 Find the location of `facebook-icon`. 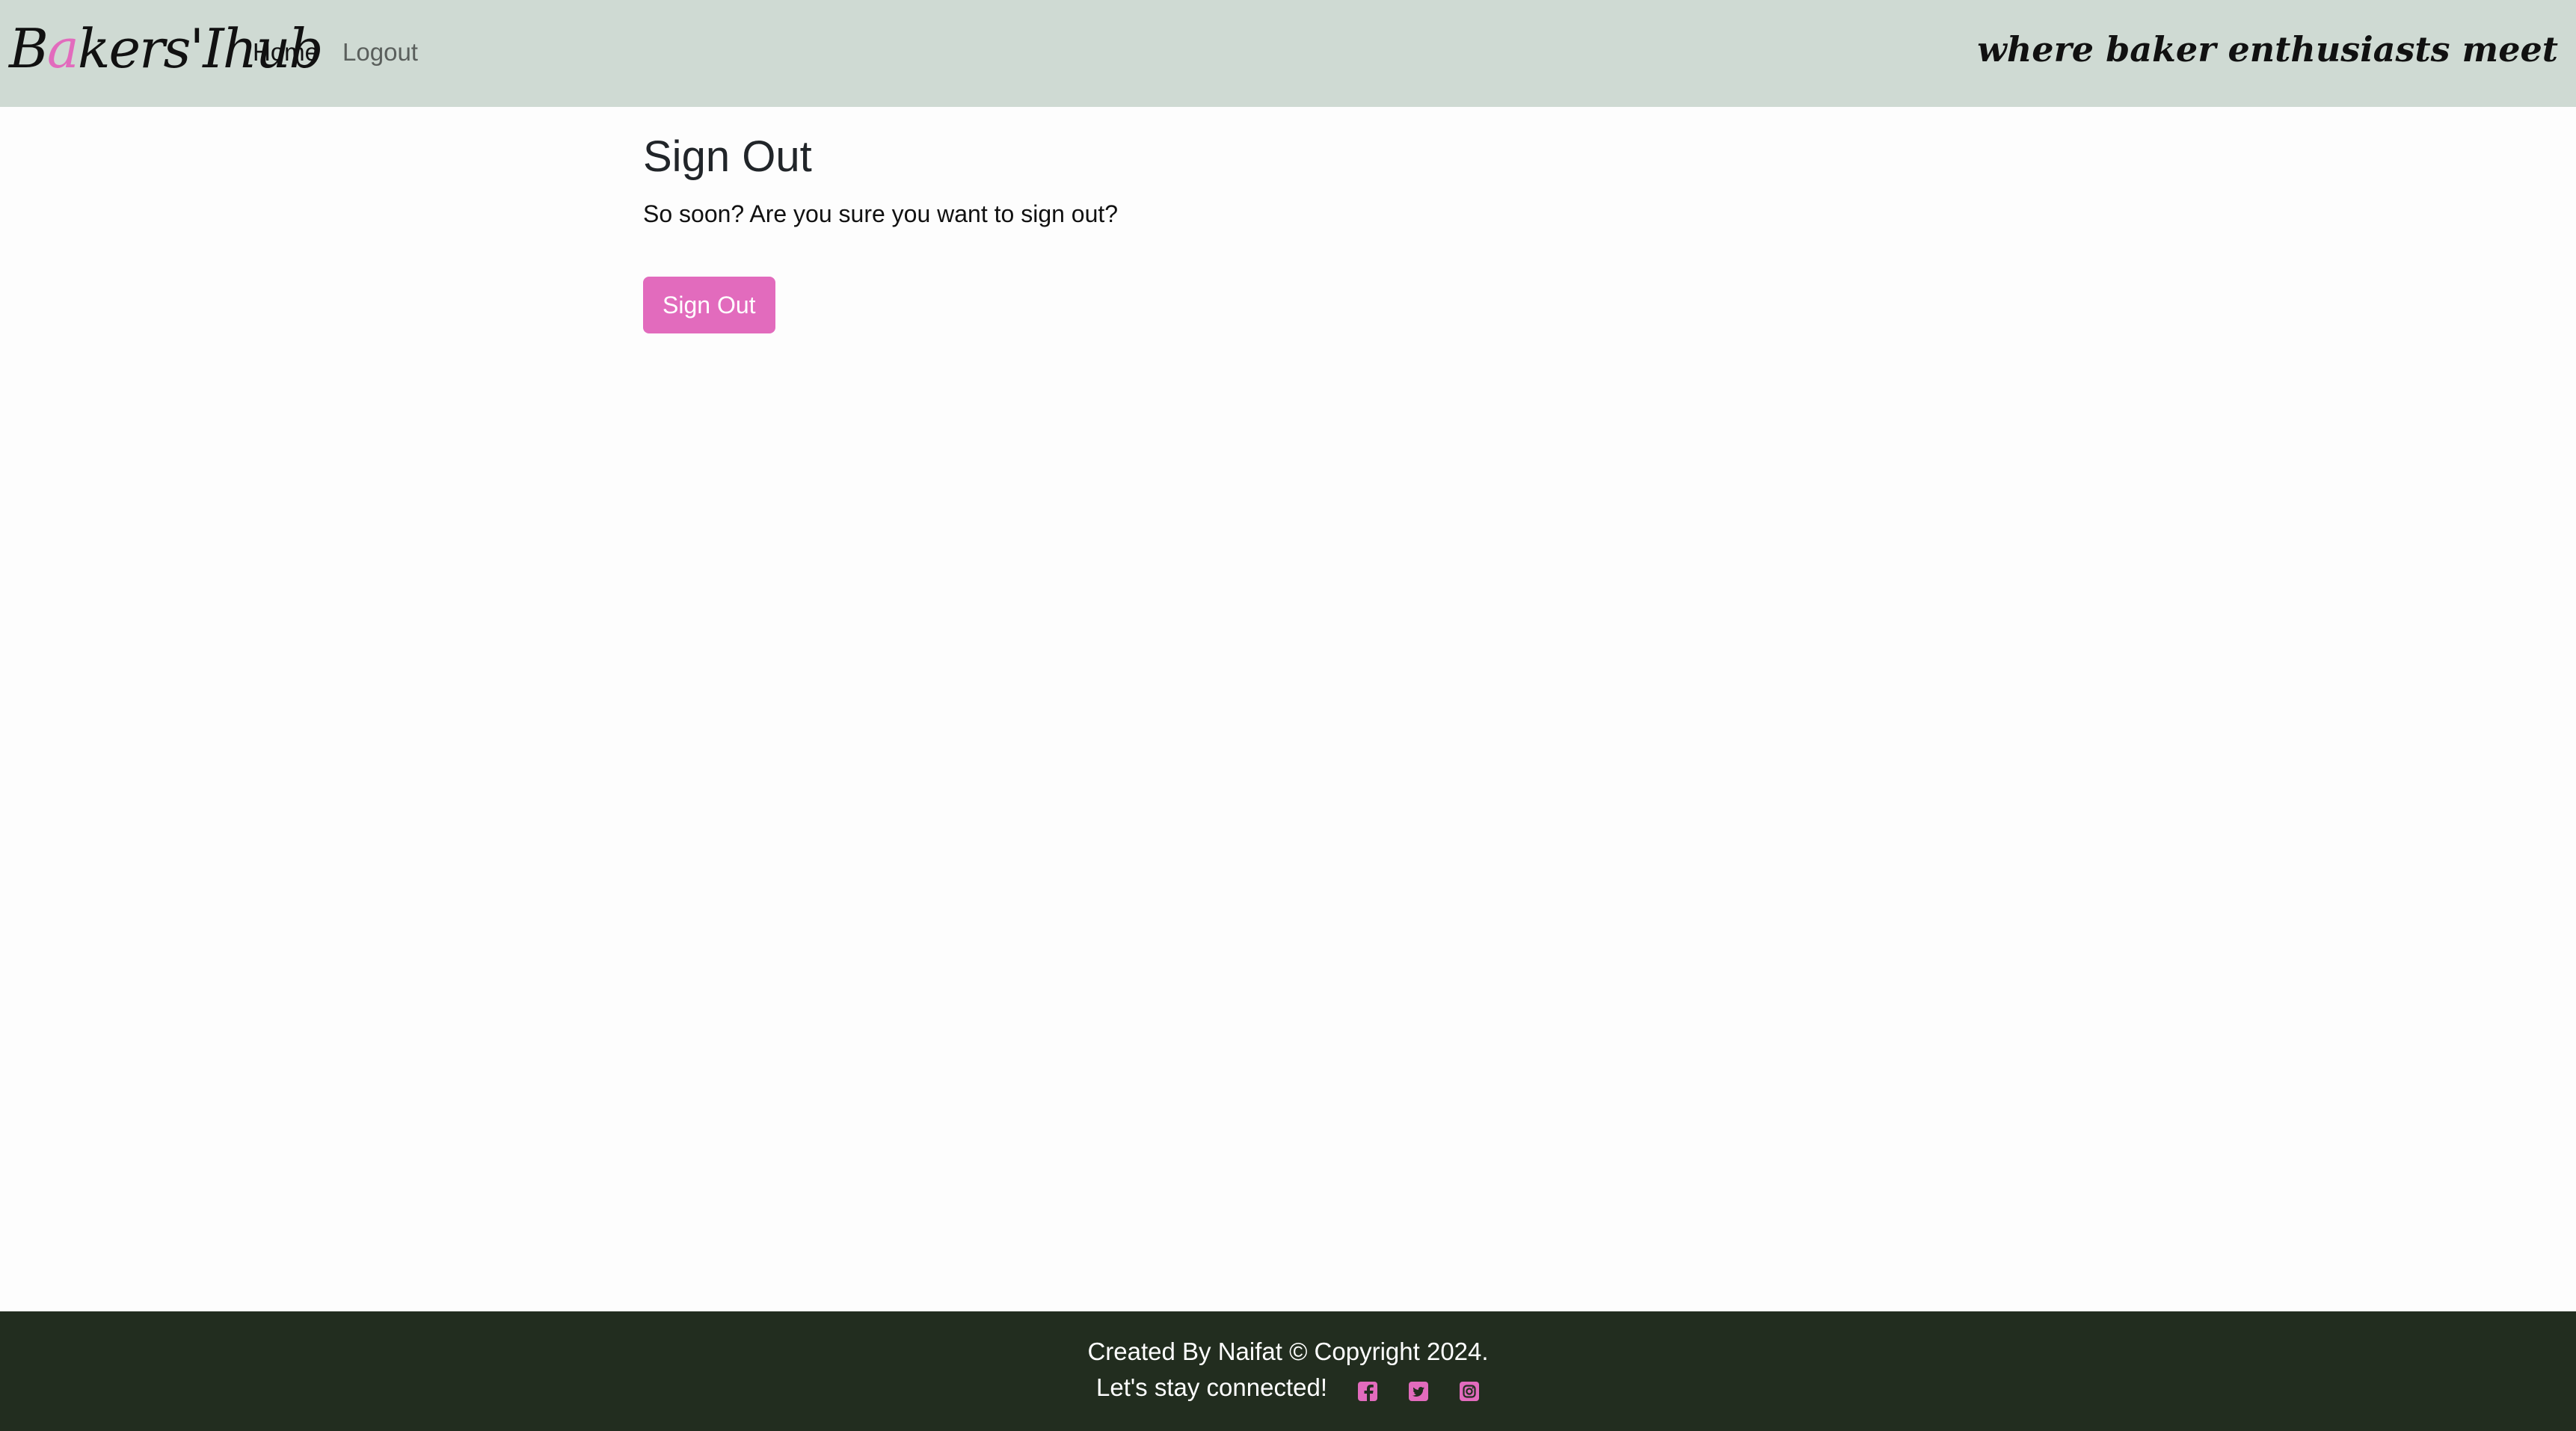

facebook-icon is located at coordinates (1367, 1389).